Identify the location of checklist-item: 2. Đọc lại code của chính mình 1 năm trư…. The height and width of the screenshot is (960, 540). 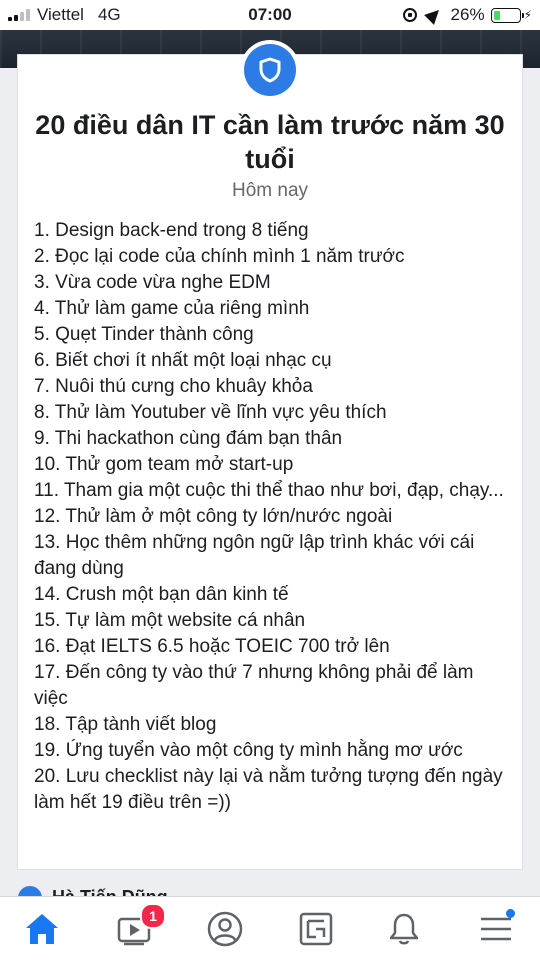
(219, 256).